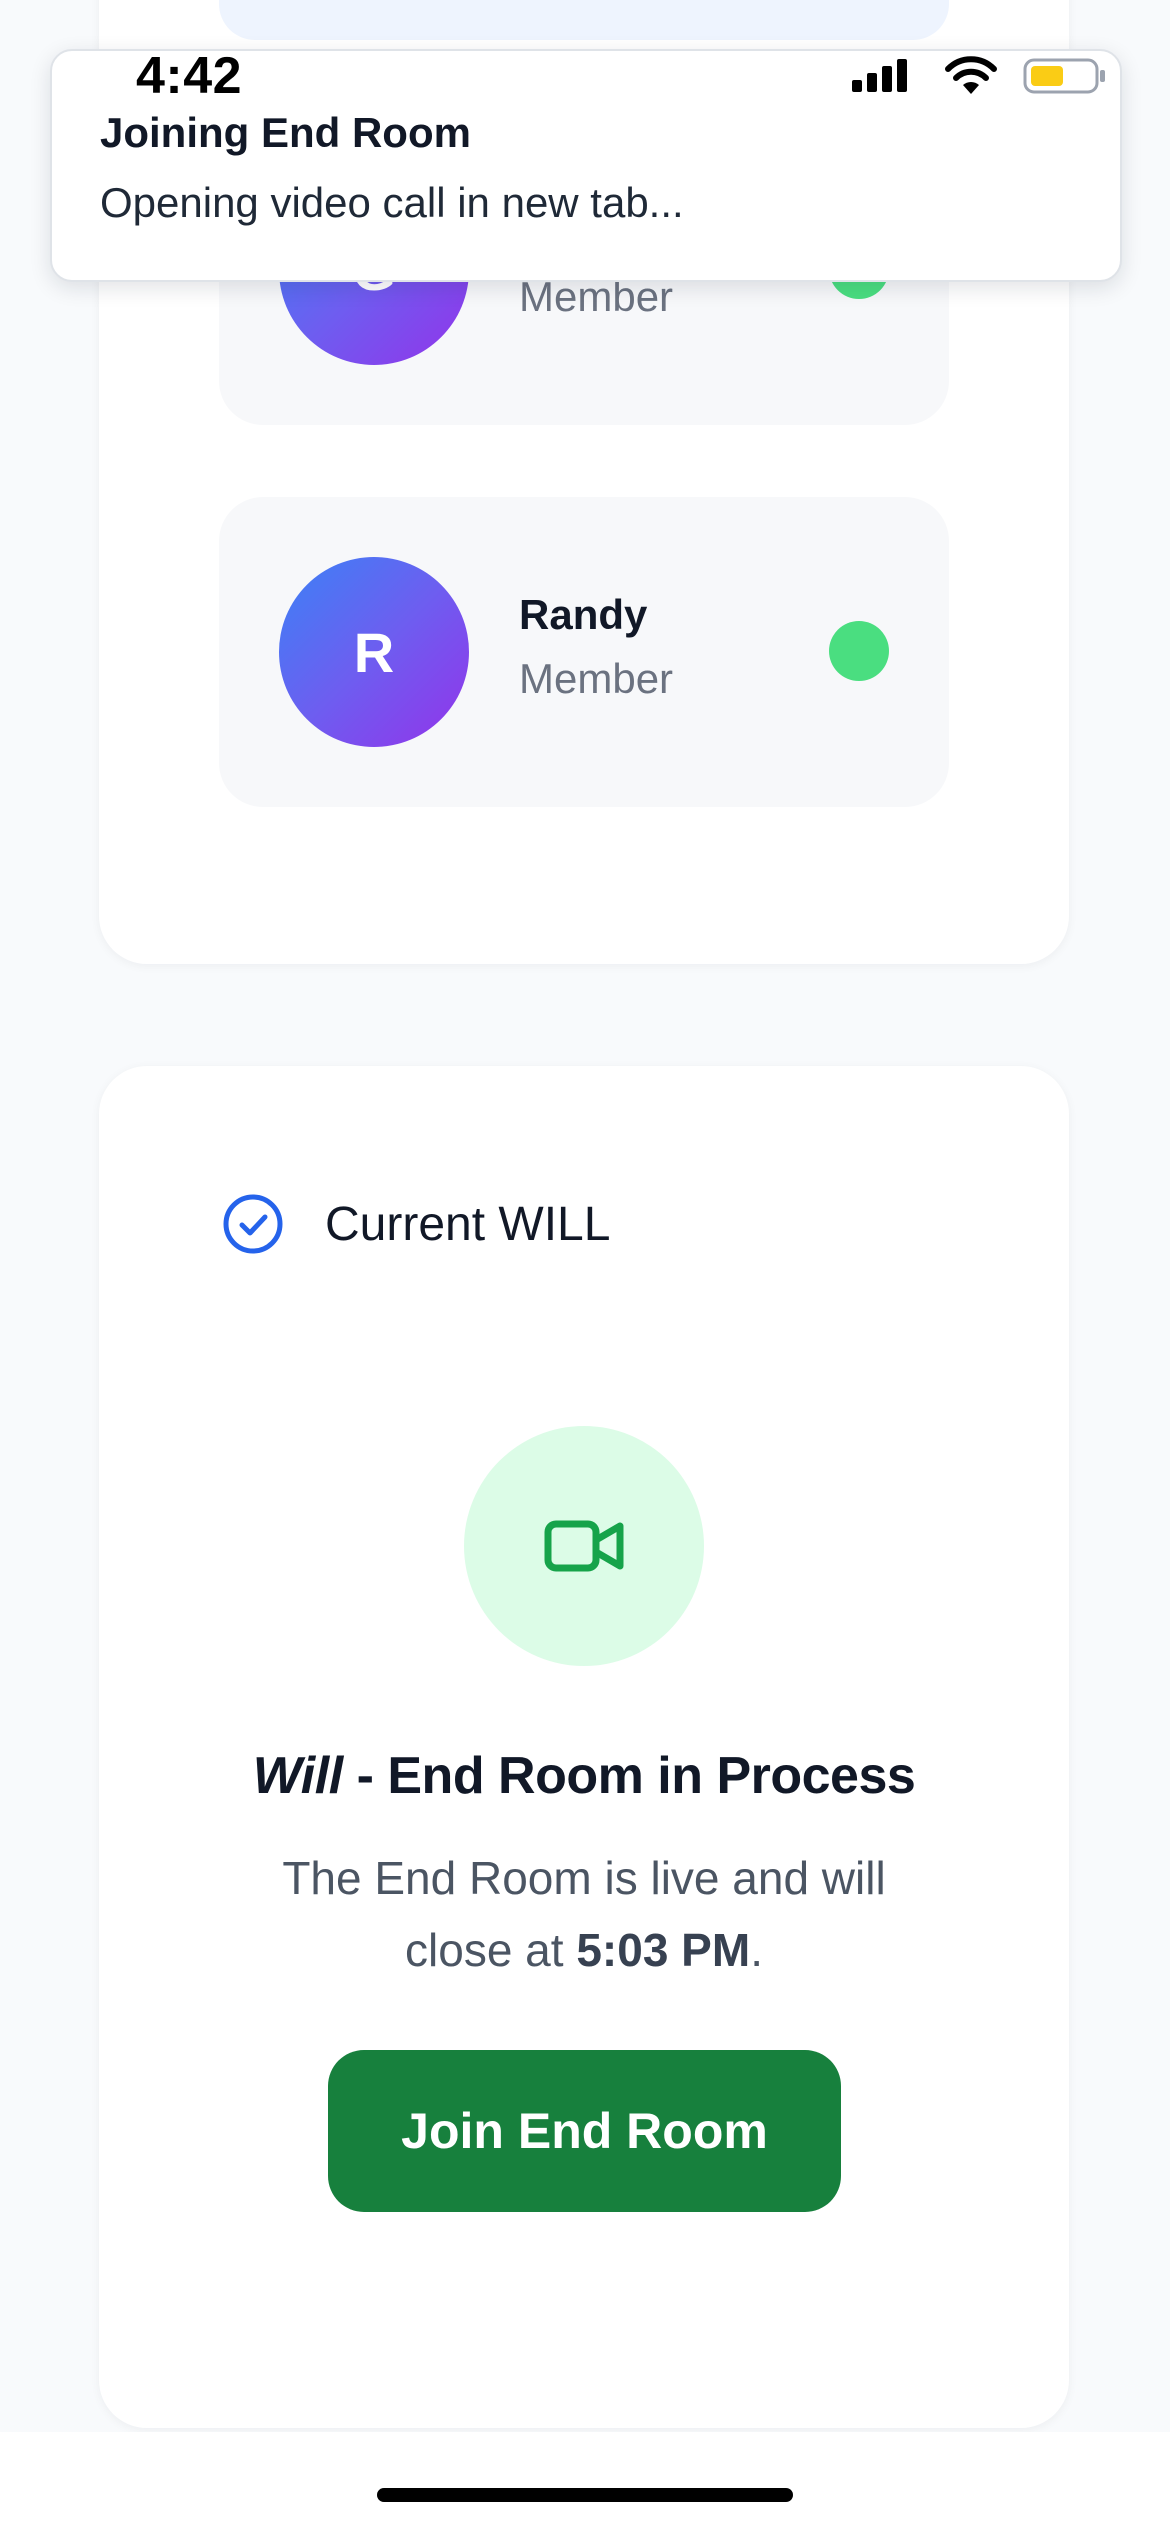  Describe the element at coordinates (253, 1224) in the screenshot. I see `check-circle-icon` at that location.